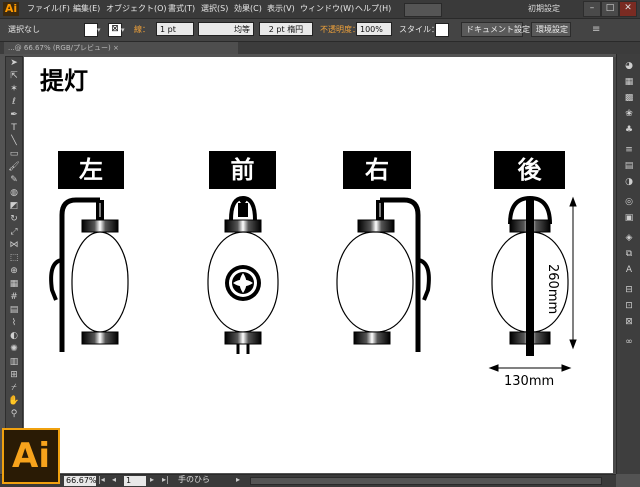 Image resolution: width=640 pixels, height=487 pixels. Describe the element at coordinates (426, 481) in the screenshot. I see `horizontal-scrollbar` at that location.